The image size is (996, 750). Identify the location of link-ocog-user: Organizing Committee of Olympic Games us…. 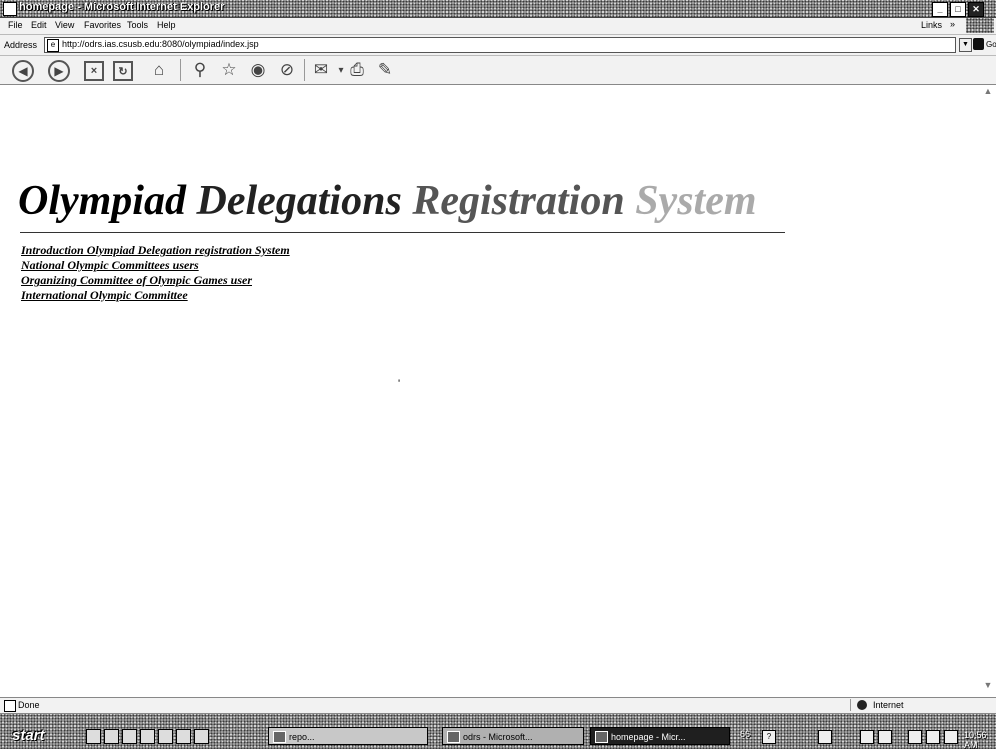
(155, 280).